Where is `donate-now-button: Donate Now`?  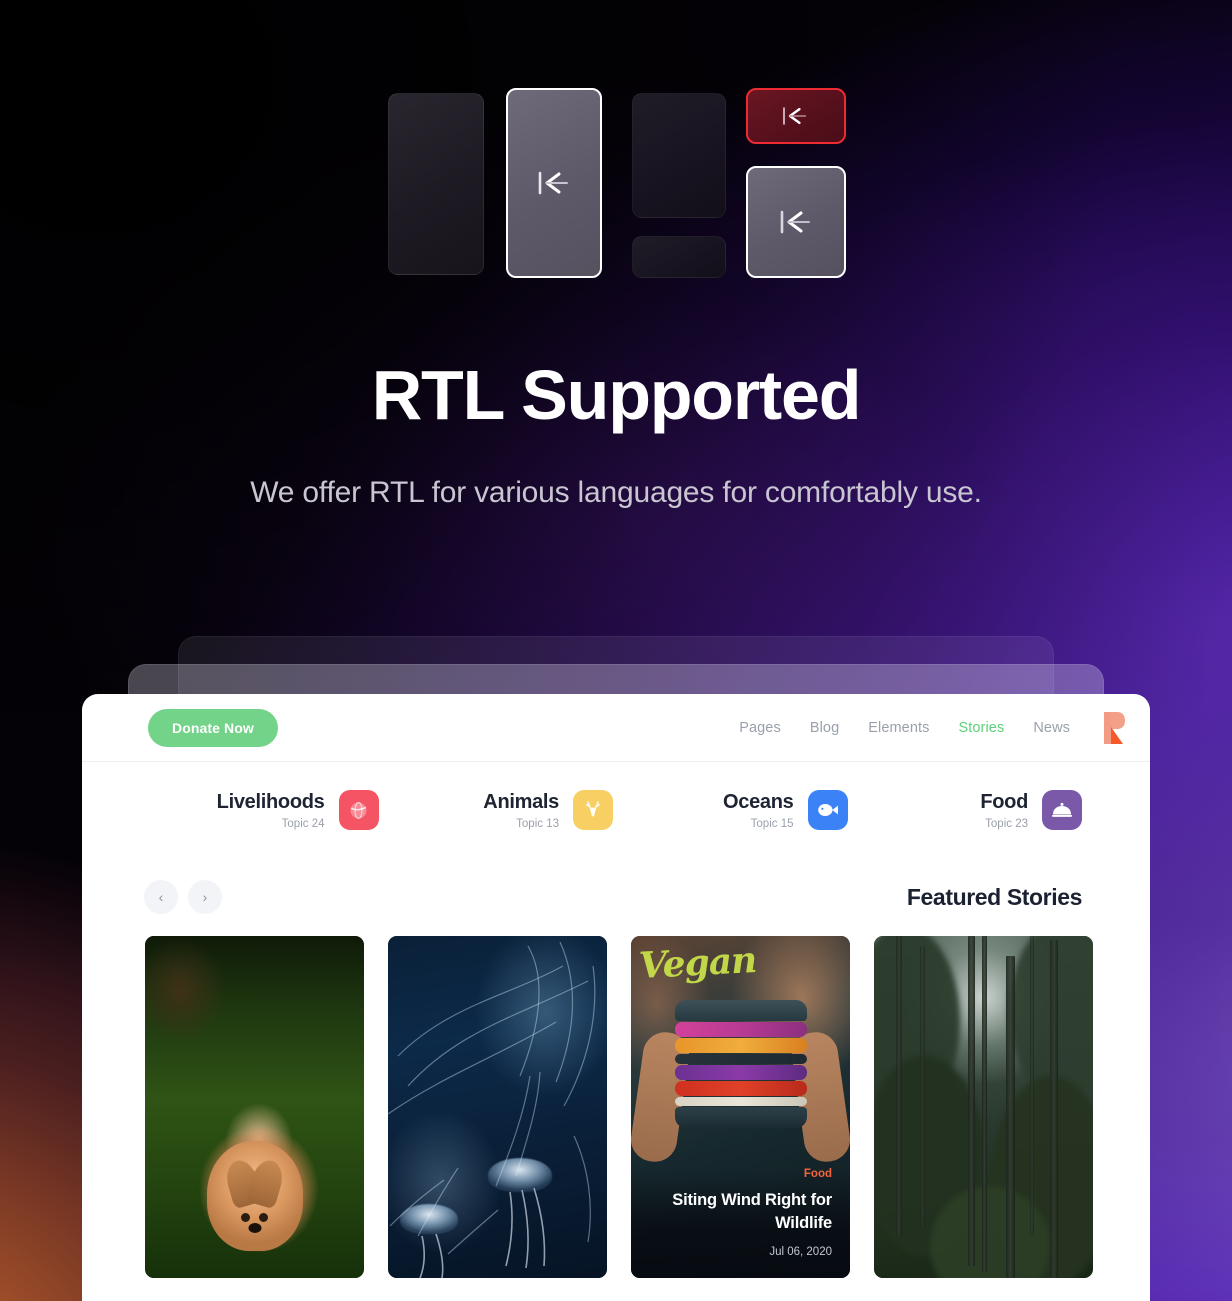
donate-now-button: Donate Now is located at coordinates (213, 727).